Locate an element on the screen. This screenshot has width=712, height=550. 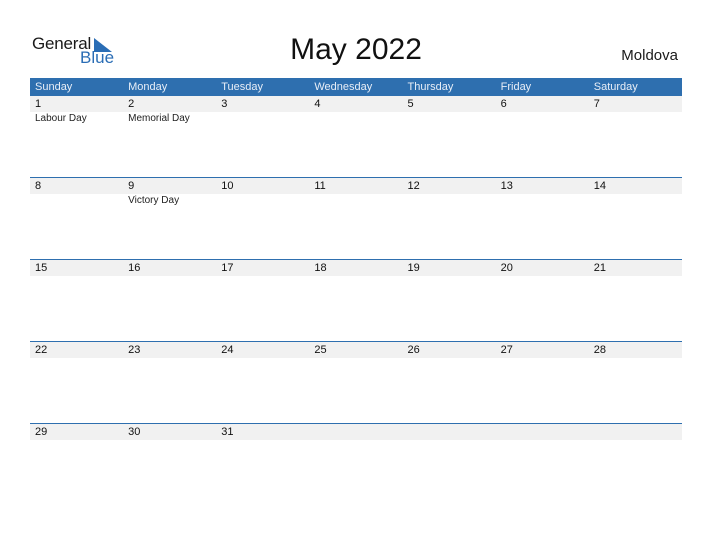
day-number: 27 is located at coordinates (506, 350).